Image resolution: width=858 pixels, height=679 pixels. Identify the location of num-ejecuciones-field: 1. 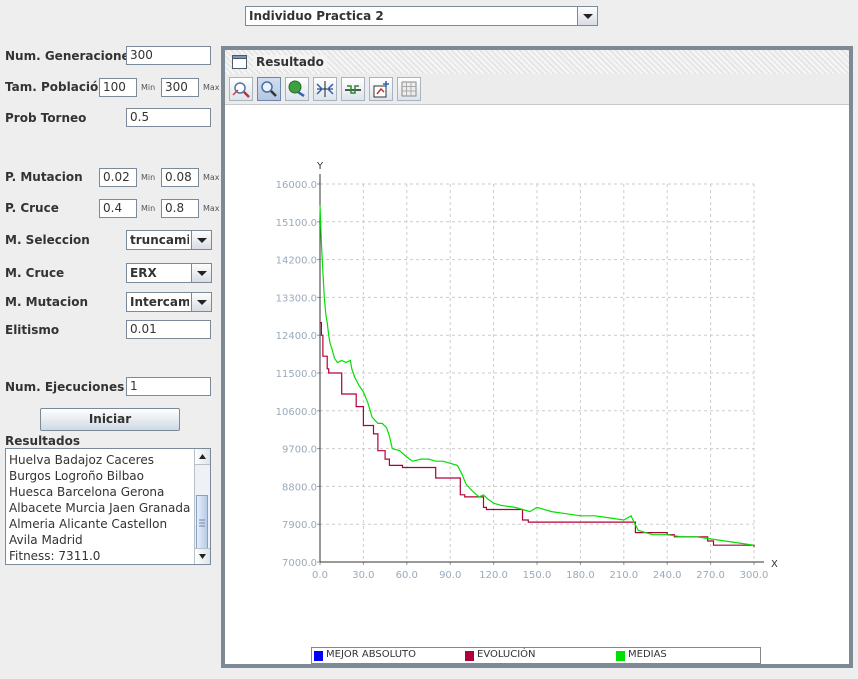
(168, 386).